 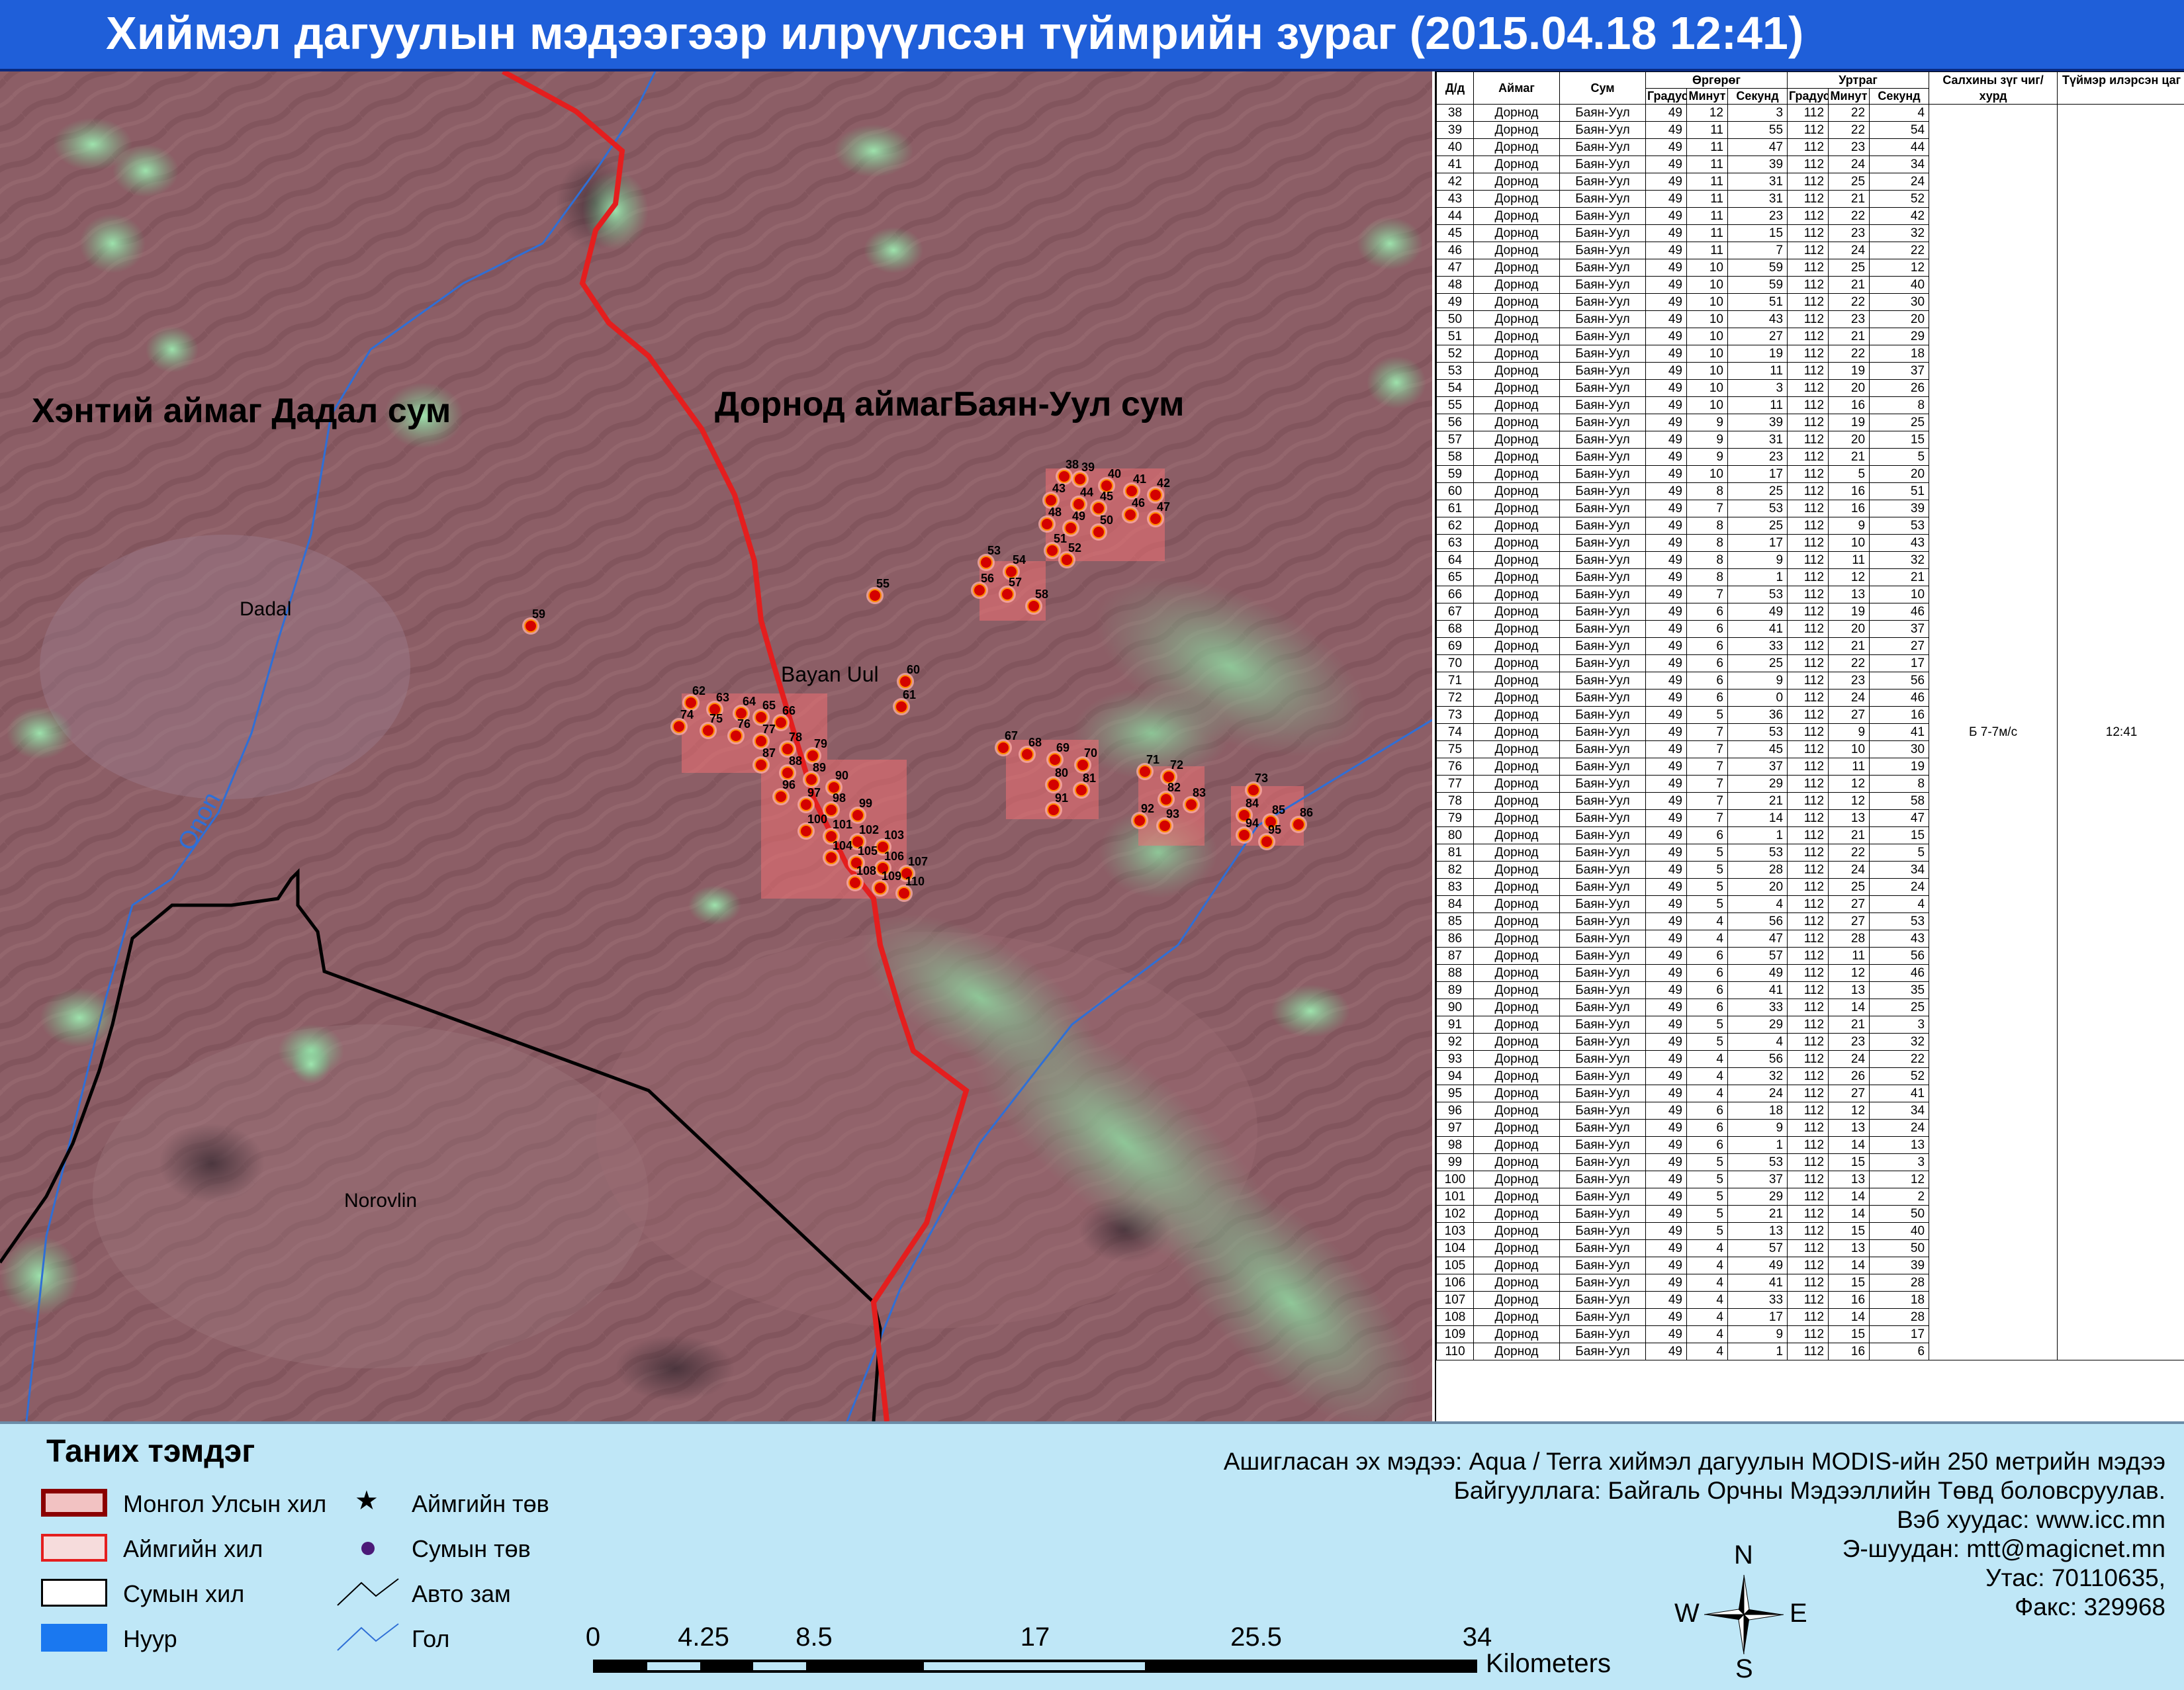 I want to click on table-cell: 15, so click(x=1849, y=1231).